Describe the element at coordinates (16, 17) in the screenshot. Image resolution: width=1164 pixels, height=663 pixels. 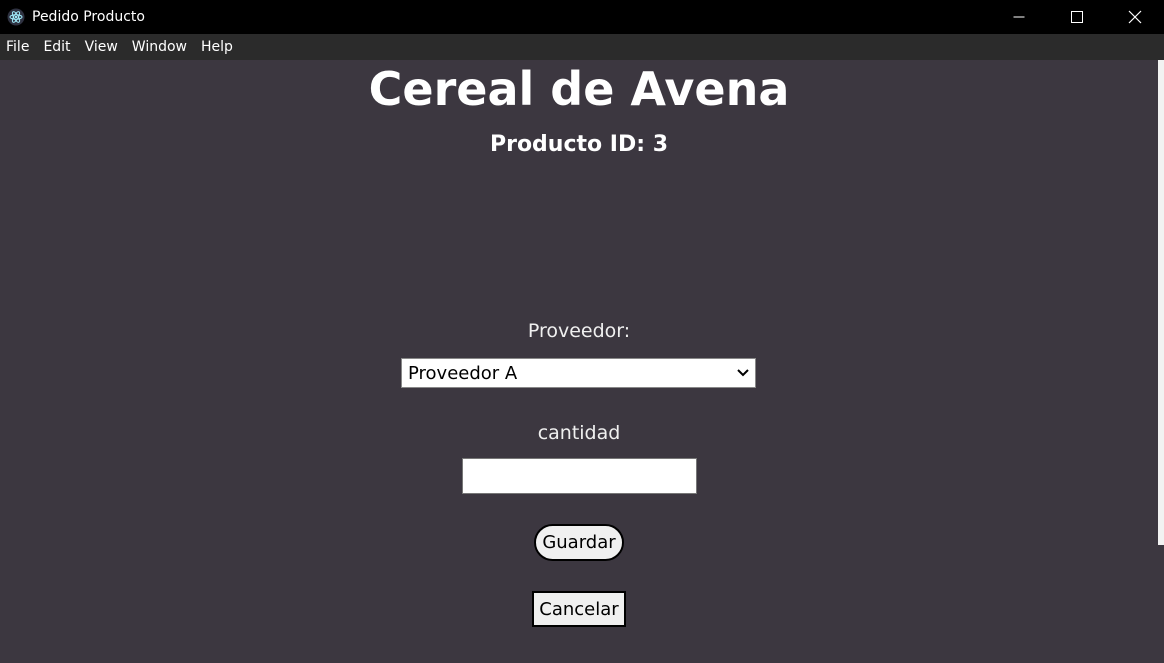
I see `electron-app-icon` at that location.